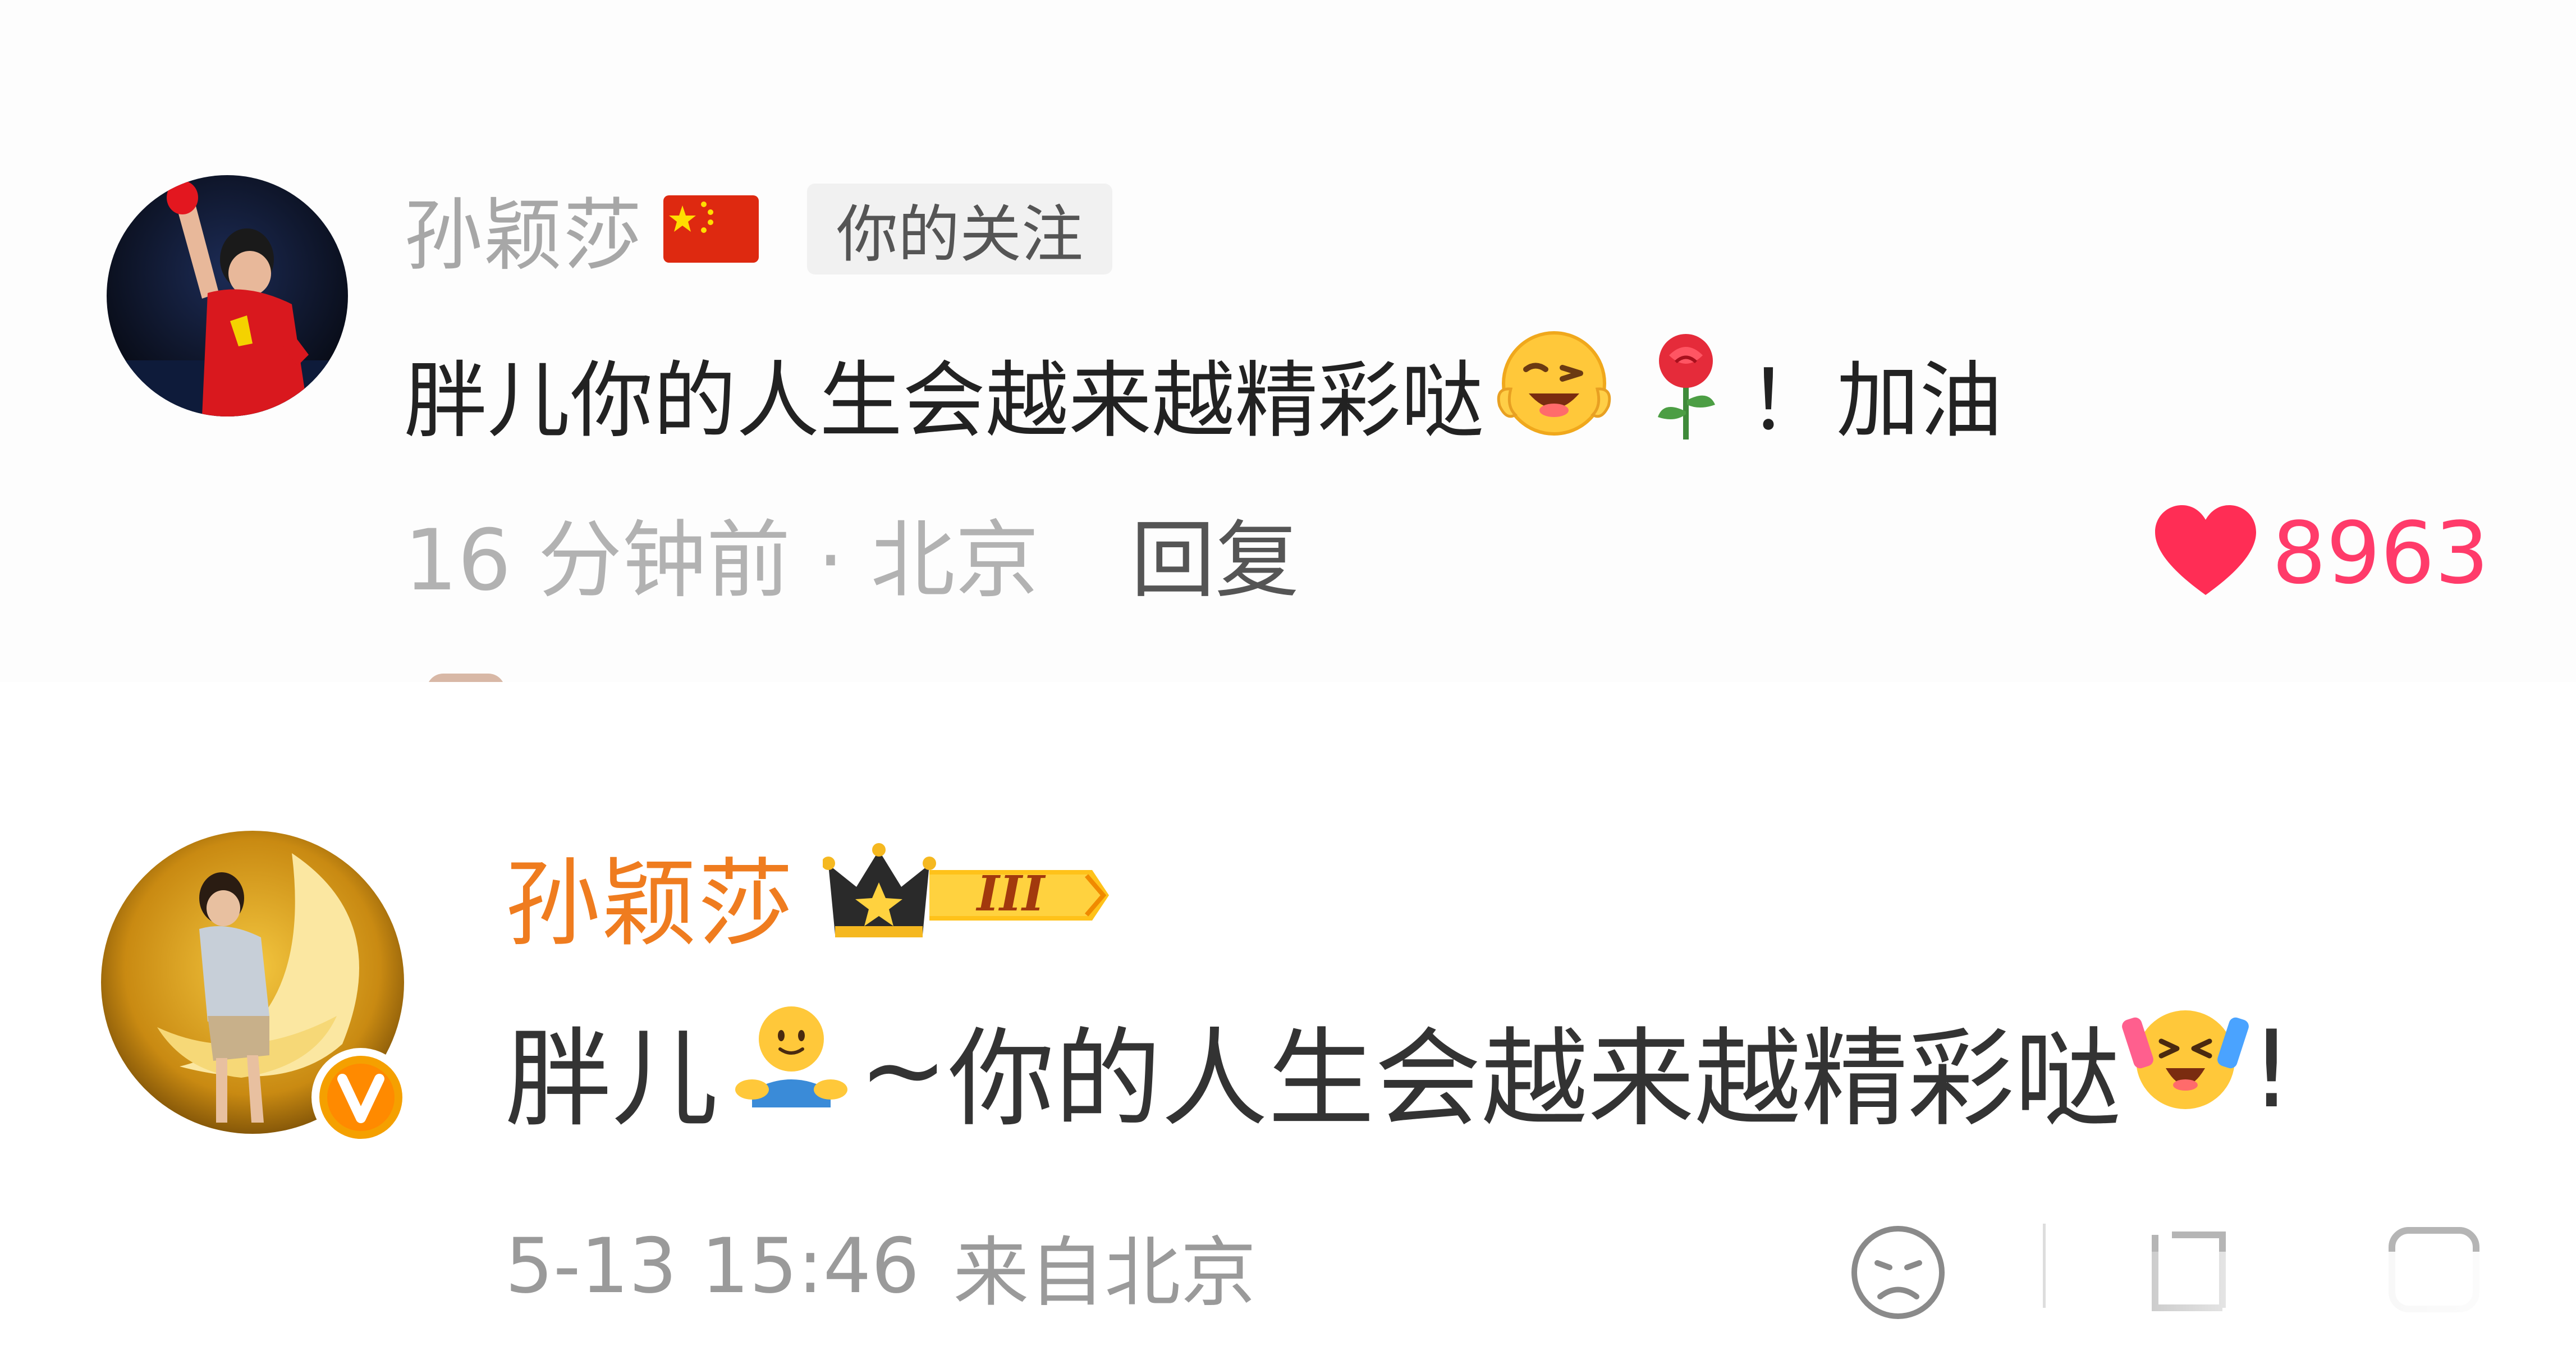 The image size is (2576, 1346). Describe the element at coordinates (1686, 394) in the screenshot. I see `rose-emoji-icon` at that location.